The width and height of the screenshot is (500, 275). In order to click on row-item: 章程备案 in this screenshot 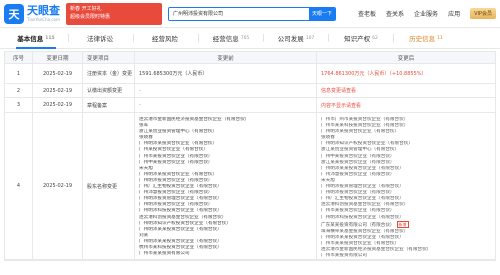, I will do `click(109, 105)`.